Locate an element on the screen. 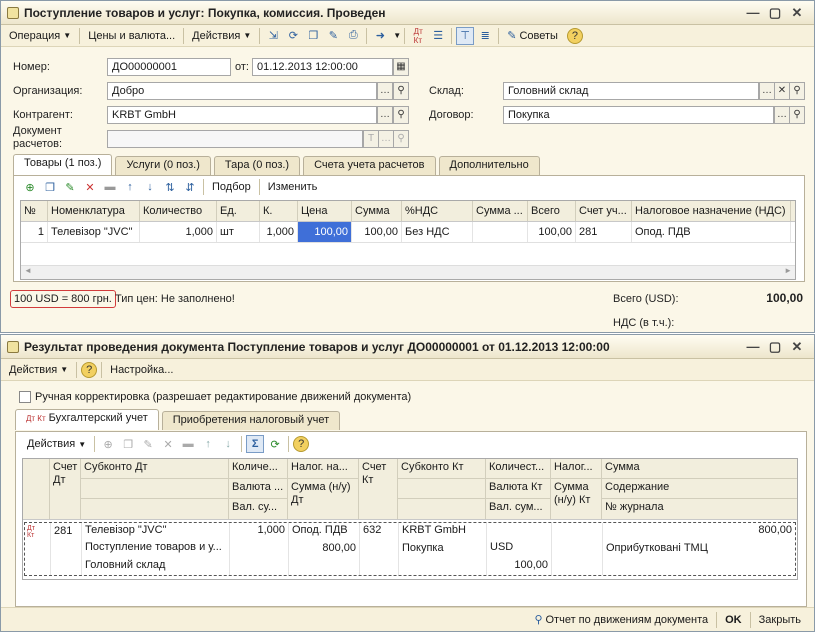 The height and width of the screenshot is (632, 815). change-button: Изменить is located at coordinates (293, 187).